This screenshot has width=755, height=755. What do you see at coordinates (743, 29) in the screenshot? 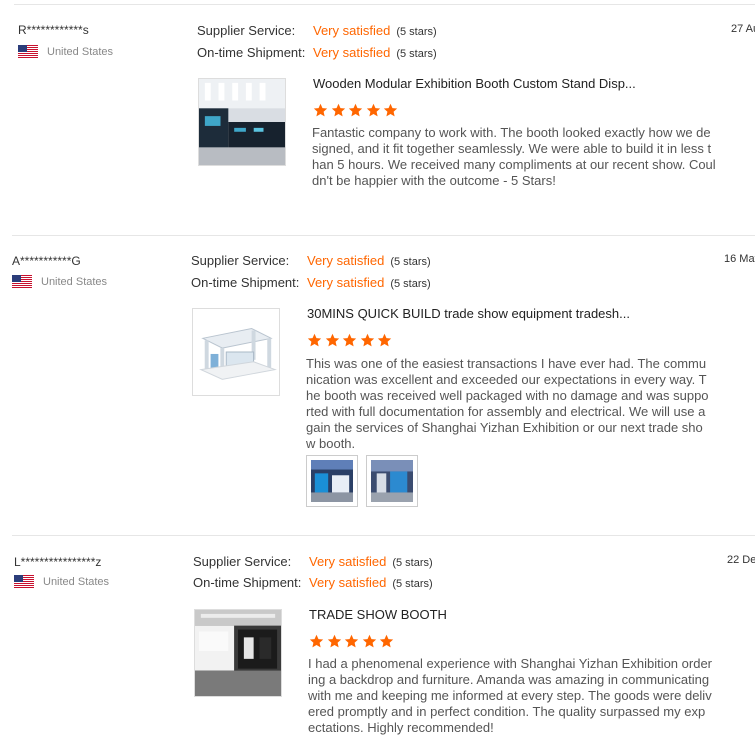
I see `review-date: 27 Au` at bounding box center [743, 29].